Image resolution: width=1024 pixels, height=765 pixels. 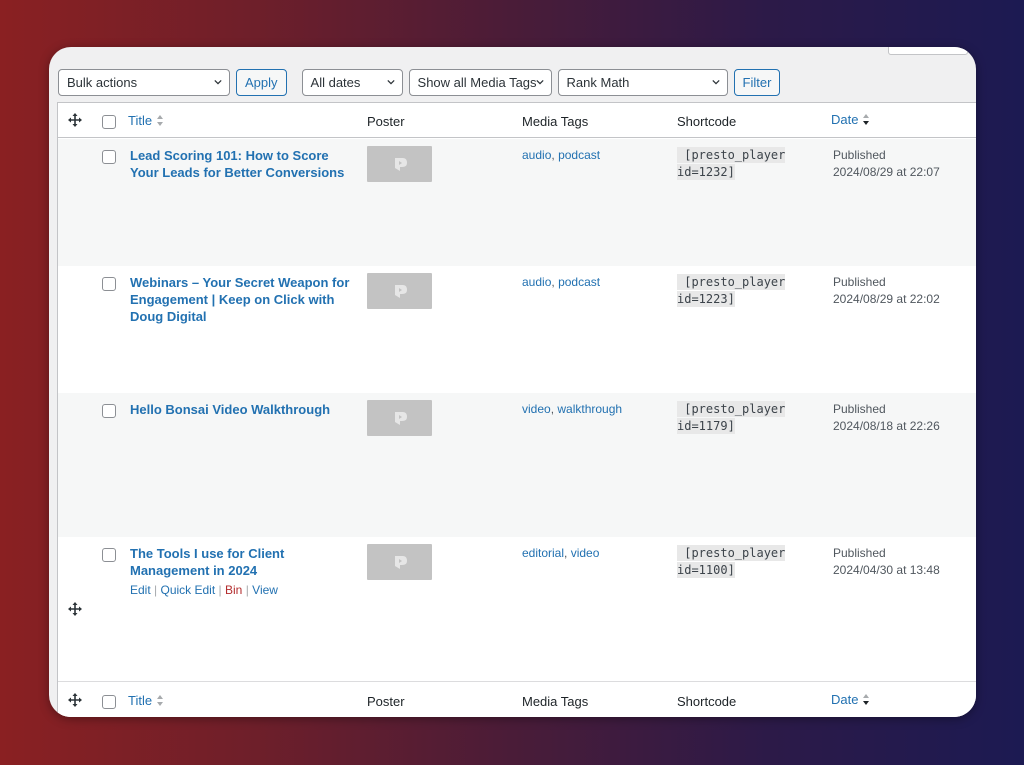 What do you see at coordinates (109, 122) in the screenshot?
I see `select-all-checkbox` at bounding box center [109, 122].